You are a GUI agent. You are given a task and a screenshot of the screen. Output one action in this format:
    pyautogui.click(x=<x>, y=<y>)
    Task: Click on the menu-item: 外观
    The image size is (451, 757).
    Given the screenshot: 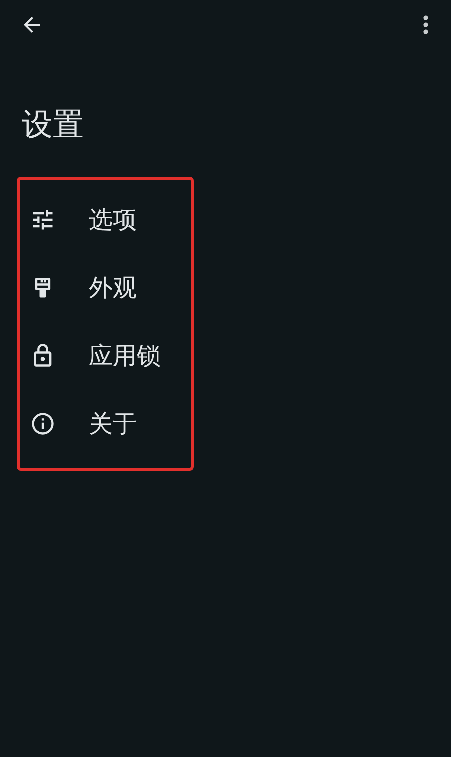 What is the action you would take?
    pyautogui.click(x=105, y=288)
    